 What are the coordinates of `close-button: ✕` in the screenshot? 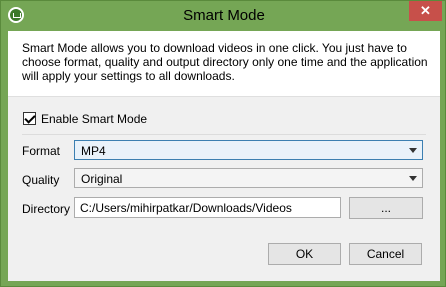 It's located at (425, 11).